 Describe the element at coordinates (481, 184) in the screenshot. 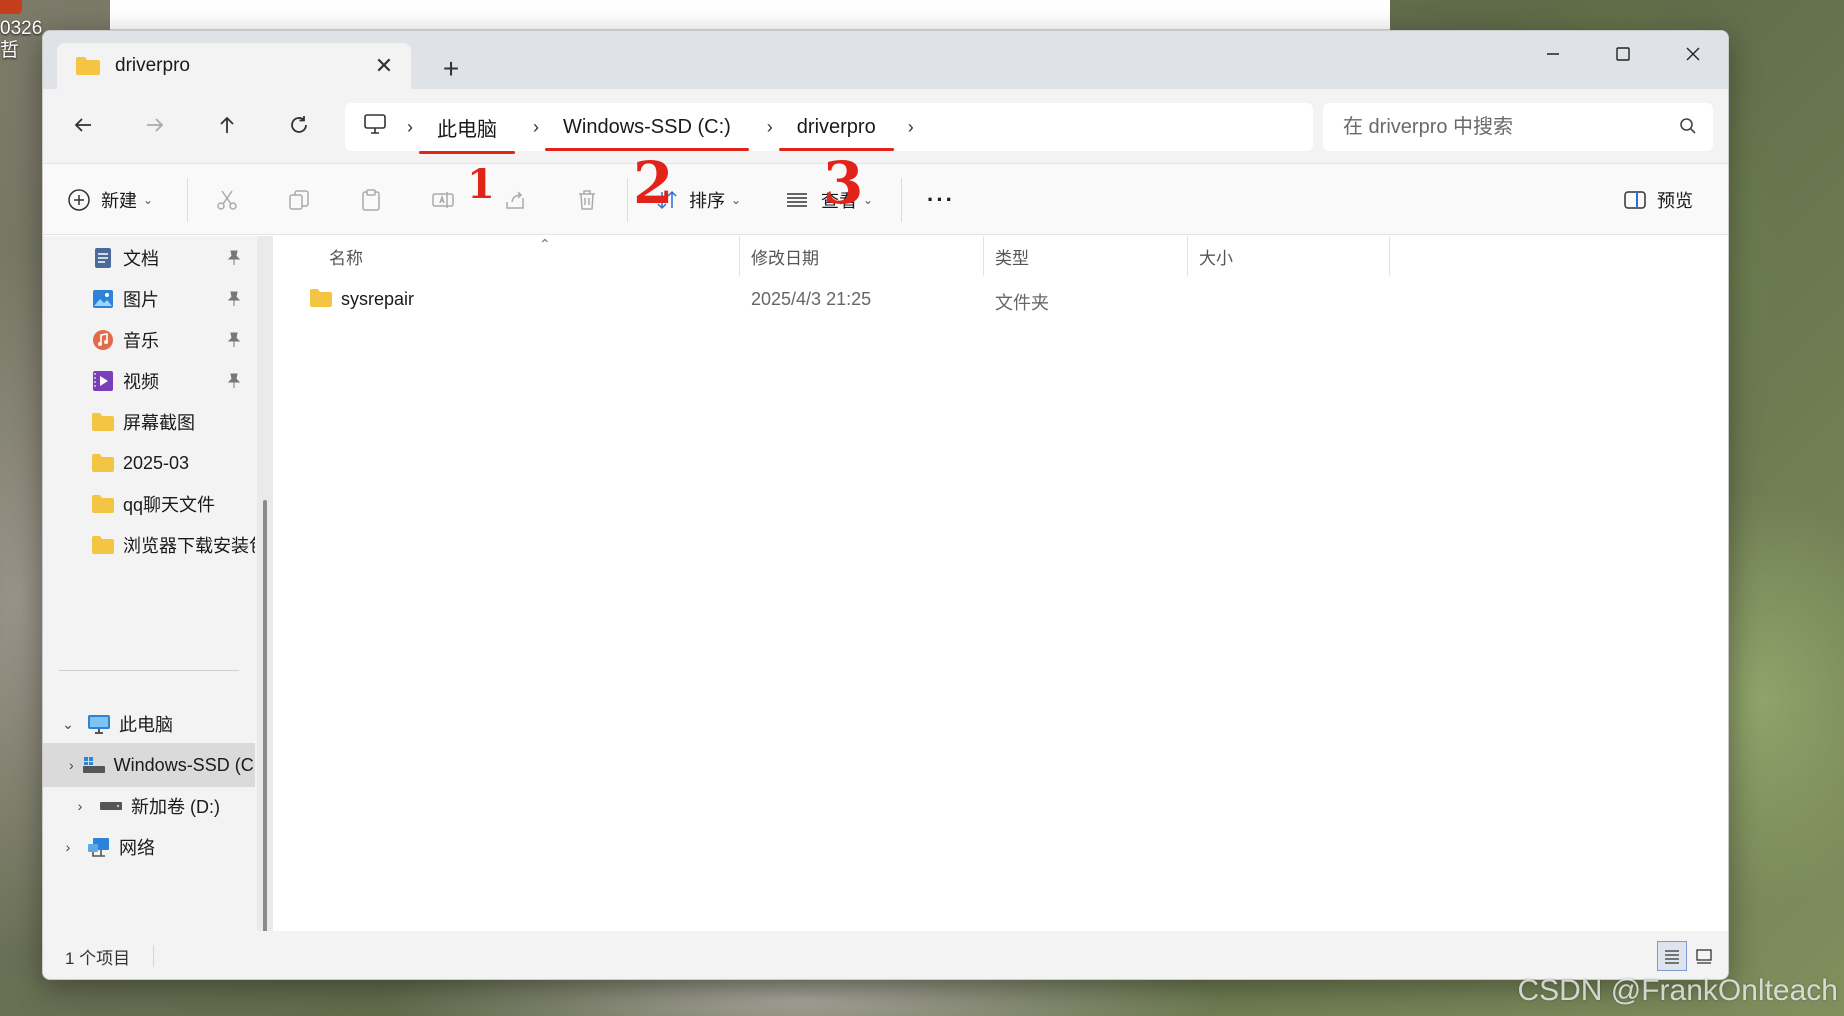

I see `annotation-number-1: 1` at that location.